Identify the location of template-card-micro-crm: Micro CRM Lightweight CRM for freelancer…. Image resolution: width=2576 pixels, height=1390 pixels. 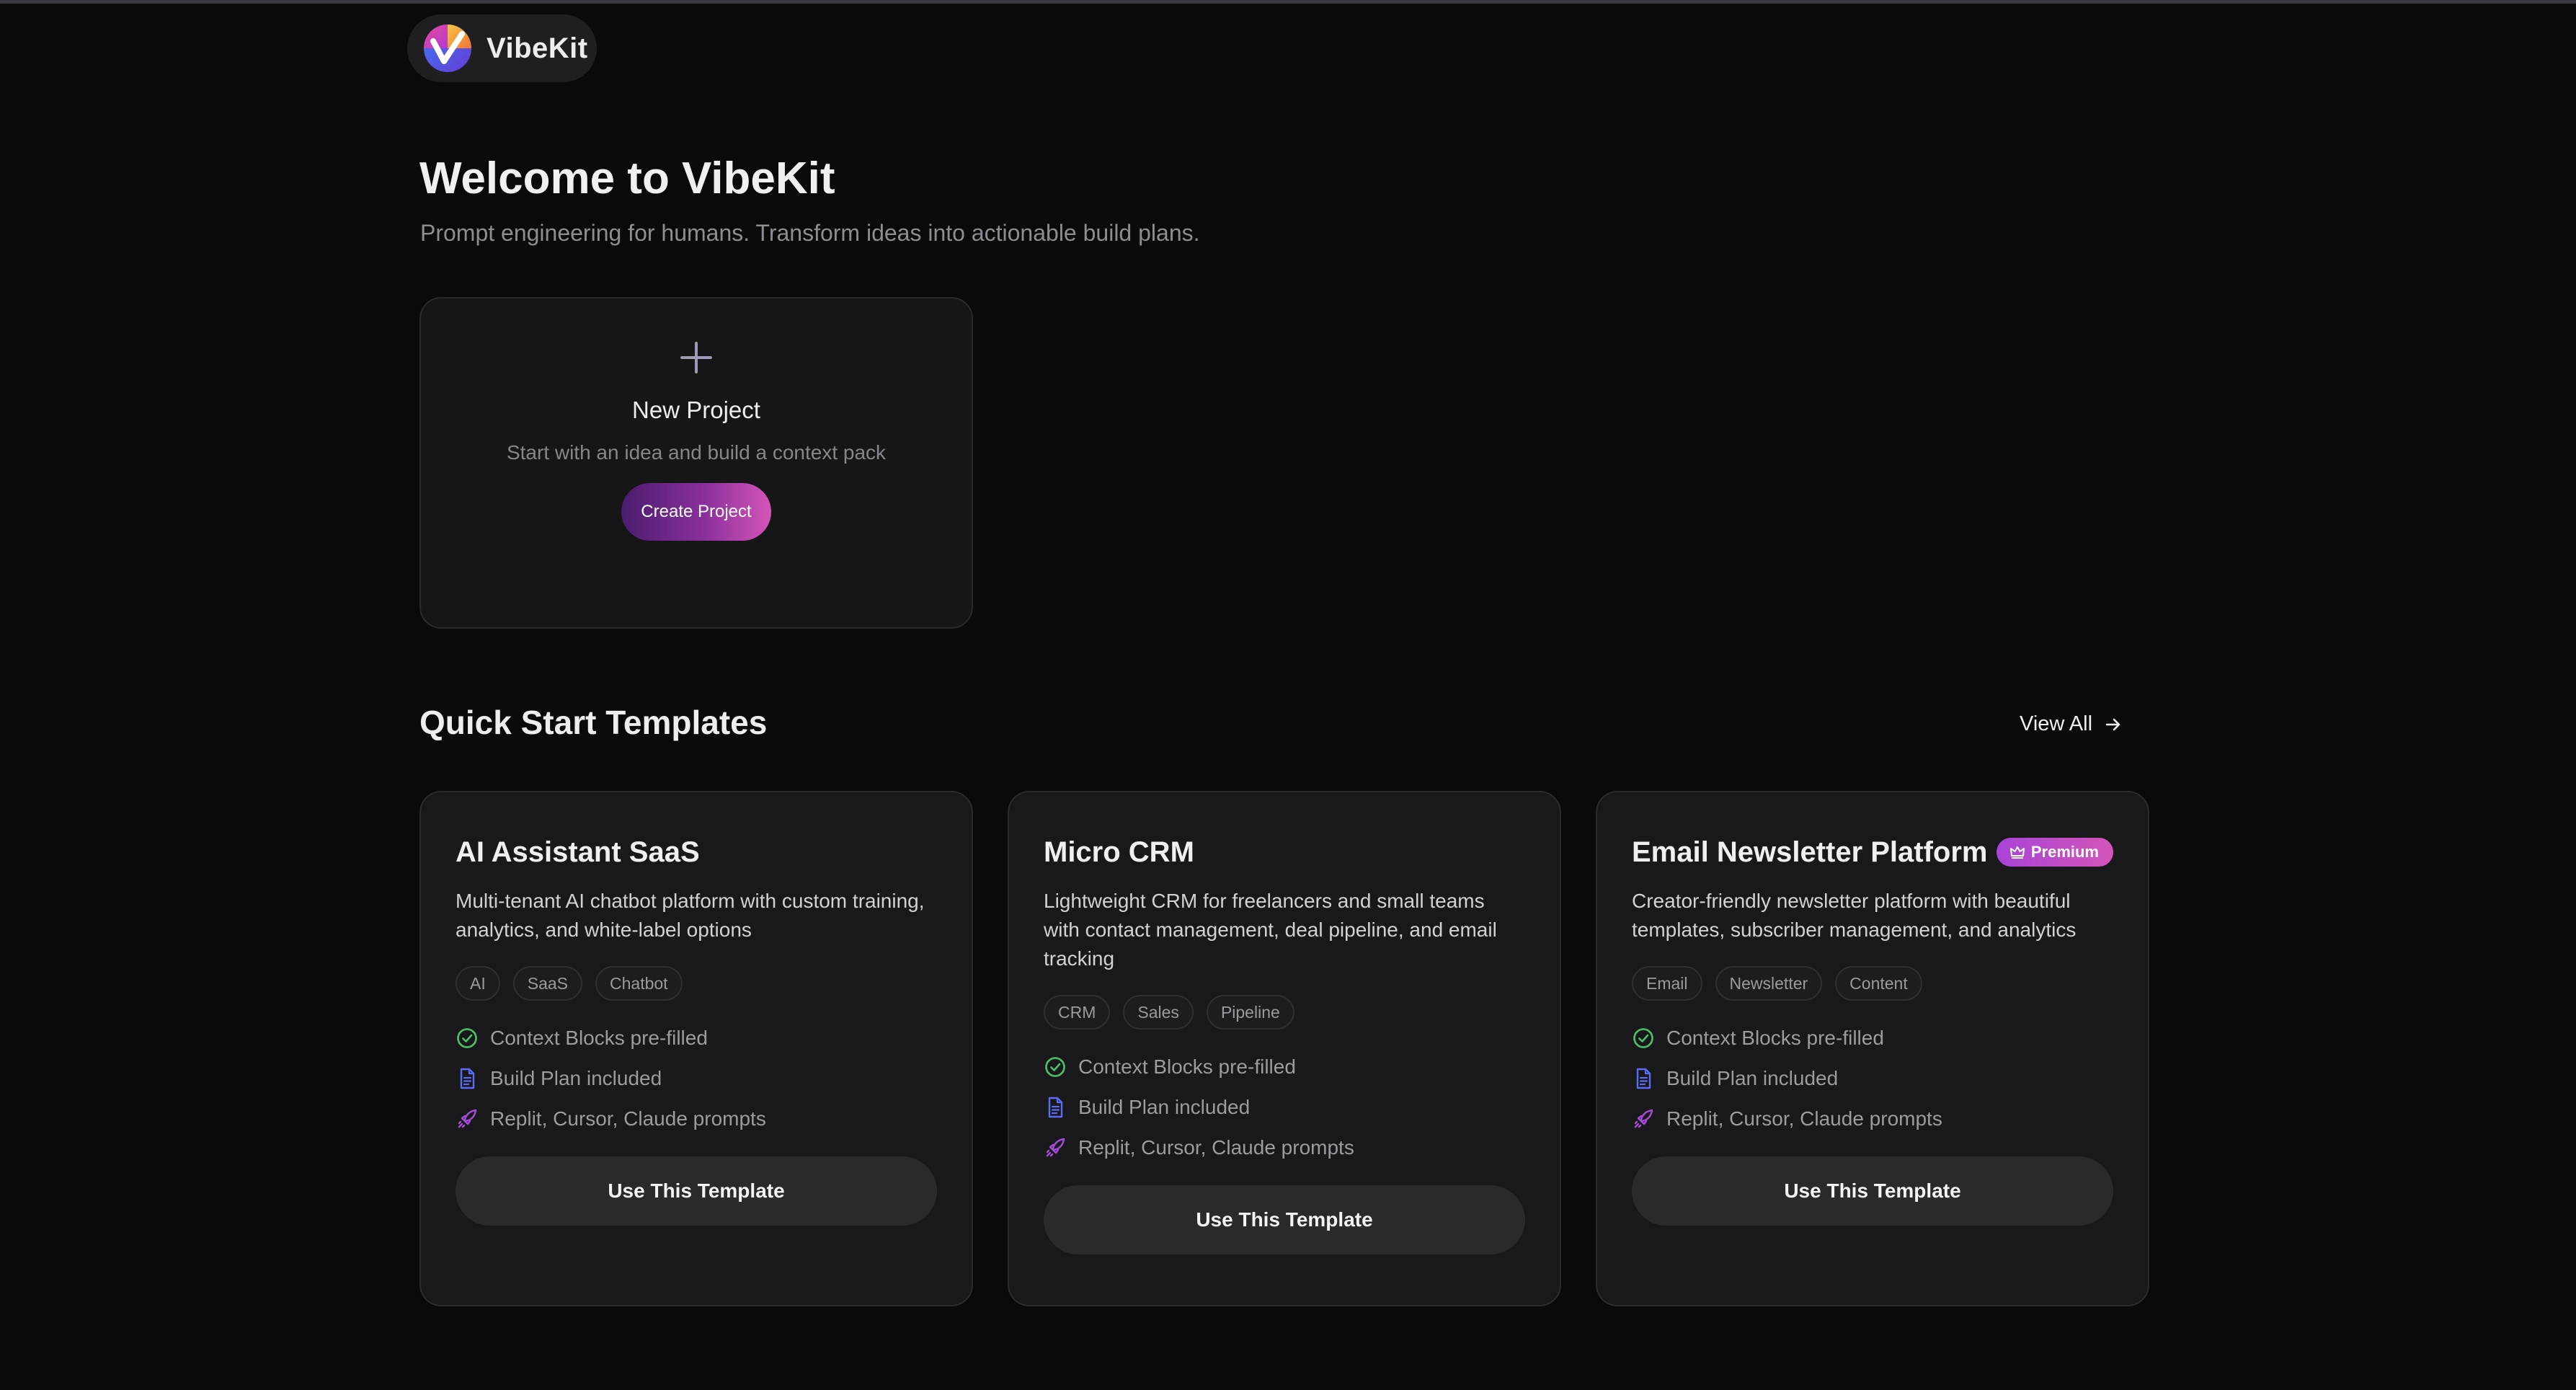
(1284, 1048).